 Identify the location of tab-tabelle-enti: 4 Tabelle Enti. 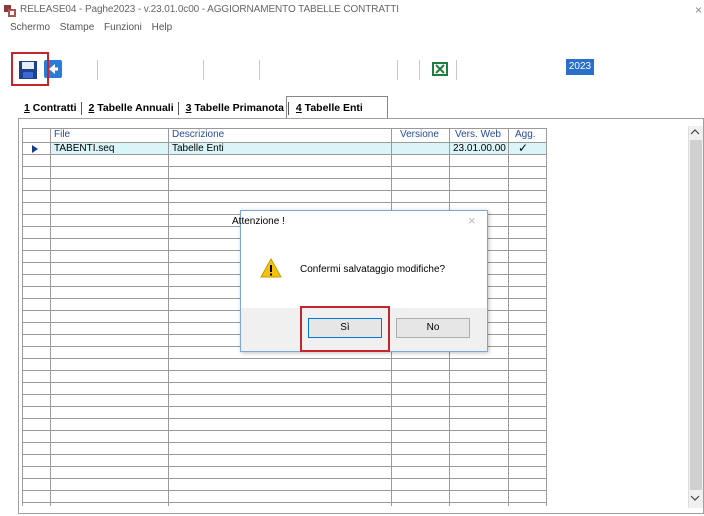
(329, 108).